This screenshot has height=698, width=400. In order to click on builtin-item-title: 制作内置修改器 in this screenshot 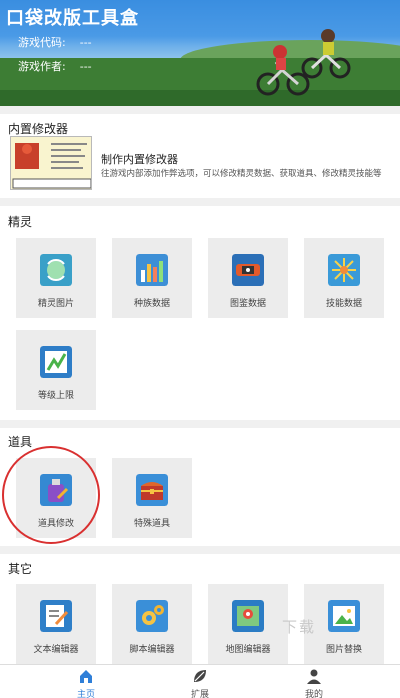, I will do `click(139, 159)`.